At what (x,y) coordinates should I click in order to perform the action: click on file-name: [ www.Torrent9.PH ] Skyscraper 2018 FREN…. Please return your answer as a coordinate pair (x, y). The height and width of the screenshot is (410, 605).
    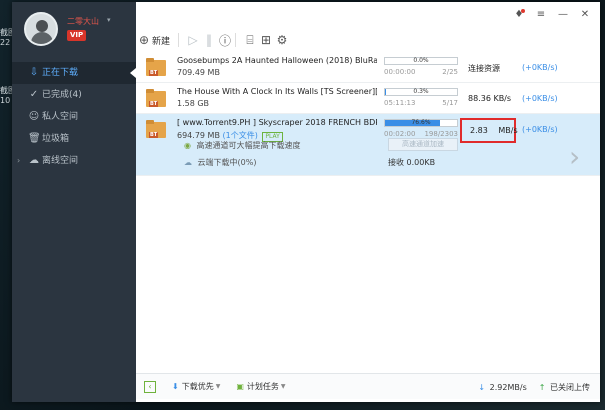
    Looking at the image, I should click on (277, 122).